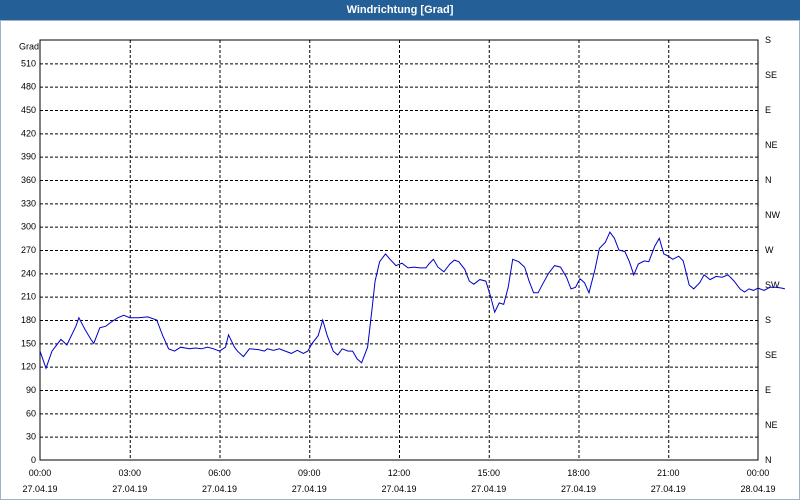 The width and height of the screenshot is (800, 500). Describe the element at coordinates (309, 473) in the screenshot. I see `x-tick-time: 09:00` at that location.